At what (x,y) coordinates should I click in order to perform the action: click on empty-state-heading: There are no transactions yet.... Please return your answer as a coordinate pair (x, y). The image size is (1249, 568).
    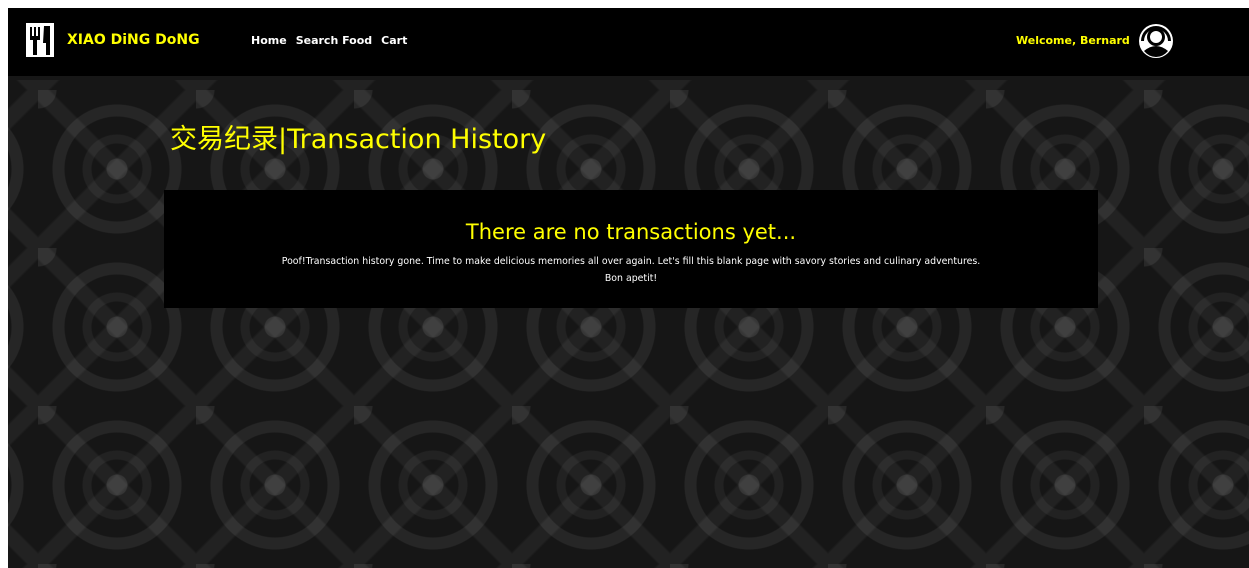
    Looking at the image, I should click on (631, 232).